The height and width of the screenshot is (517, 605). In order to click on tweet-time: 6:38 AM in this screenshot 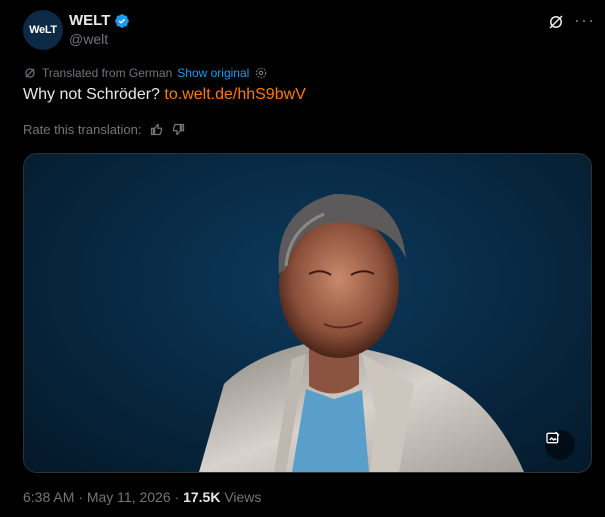, I will do `click(48, 497)`.